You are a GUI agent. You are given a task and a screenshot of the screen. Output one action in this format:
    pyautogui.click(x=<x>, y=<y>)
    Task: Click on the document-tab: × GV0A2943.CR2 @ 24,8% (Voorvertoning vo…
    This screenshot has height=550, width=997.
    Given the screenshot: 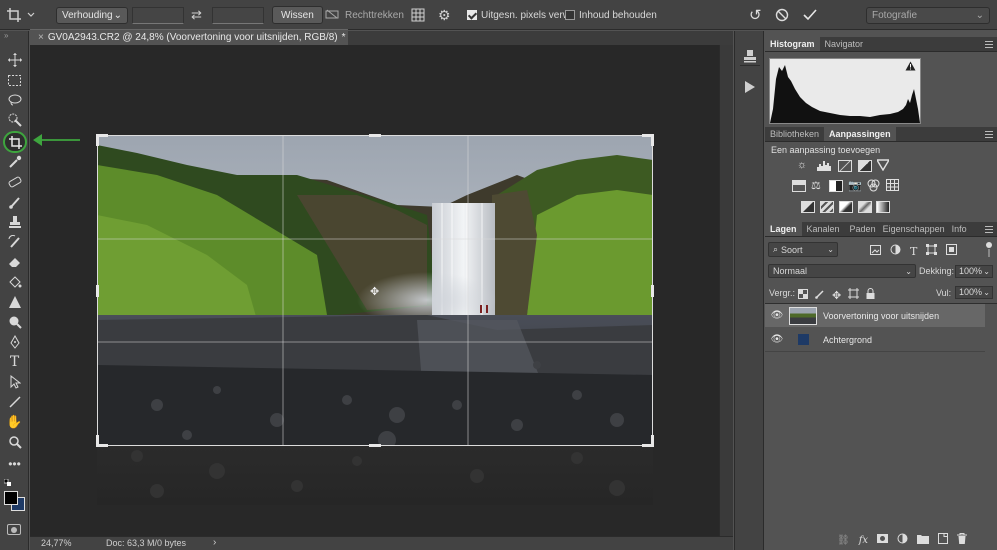 What is the action you would take?
    pyautogui.click(x=189, y=37)
    